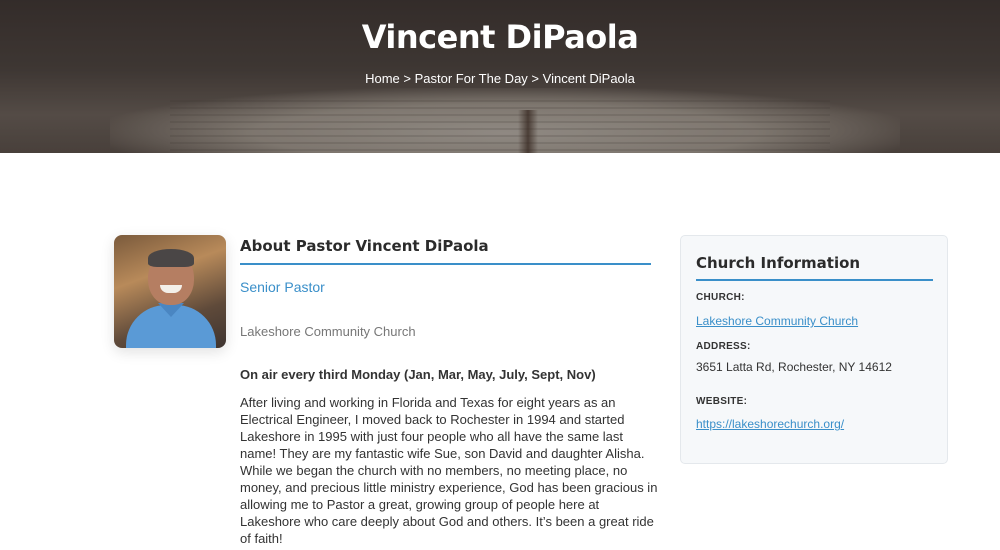  Describe the element at coordinates (382, 78) in the screenshot. I see `breadcrumb-home-link: Home` at that location.